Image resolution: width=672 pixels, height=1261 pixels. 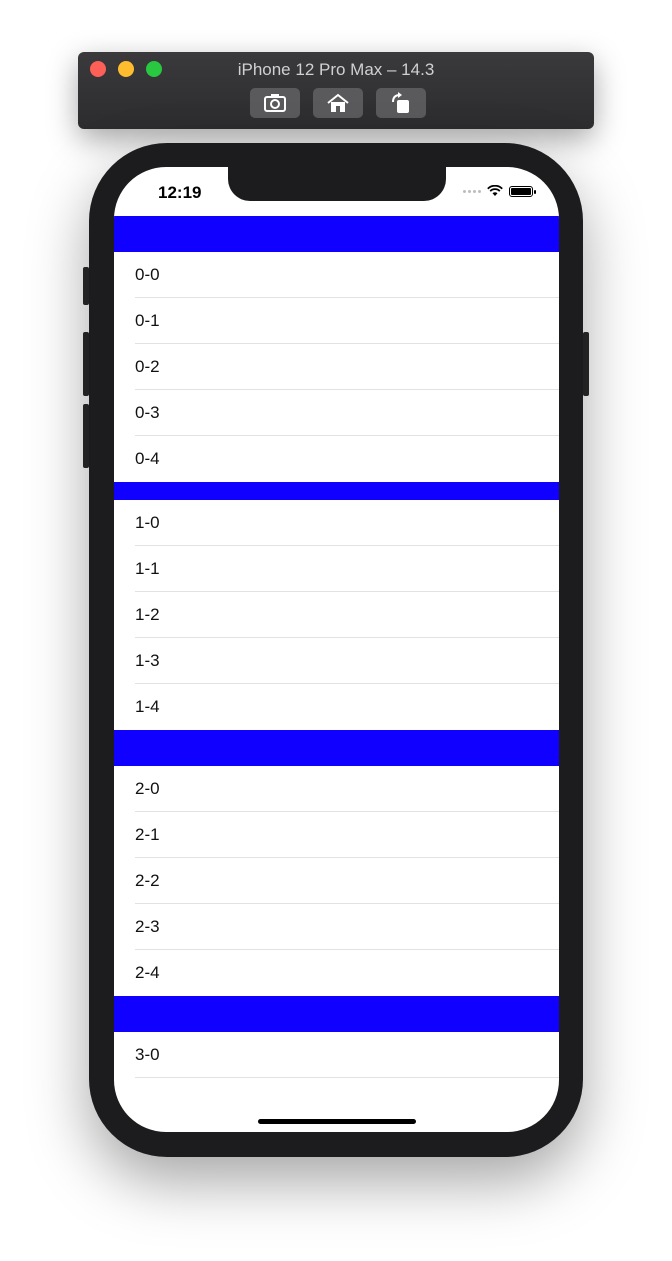 What do you see at coordinates (147, 522) in the screenshot?
I see `row-label: 1-0` at bounding box center [147, 522].